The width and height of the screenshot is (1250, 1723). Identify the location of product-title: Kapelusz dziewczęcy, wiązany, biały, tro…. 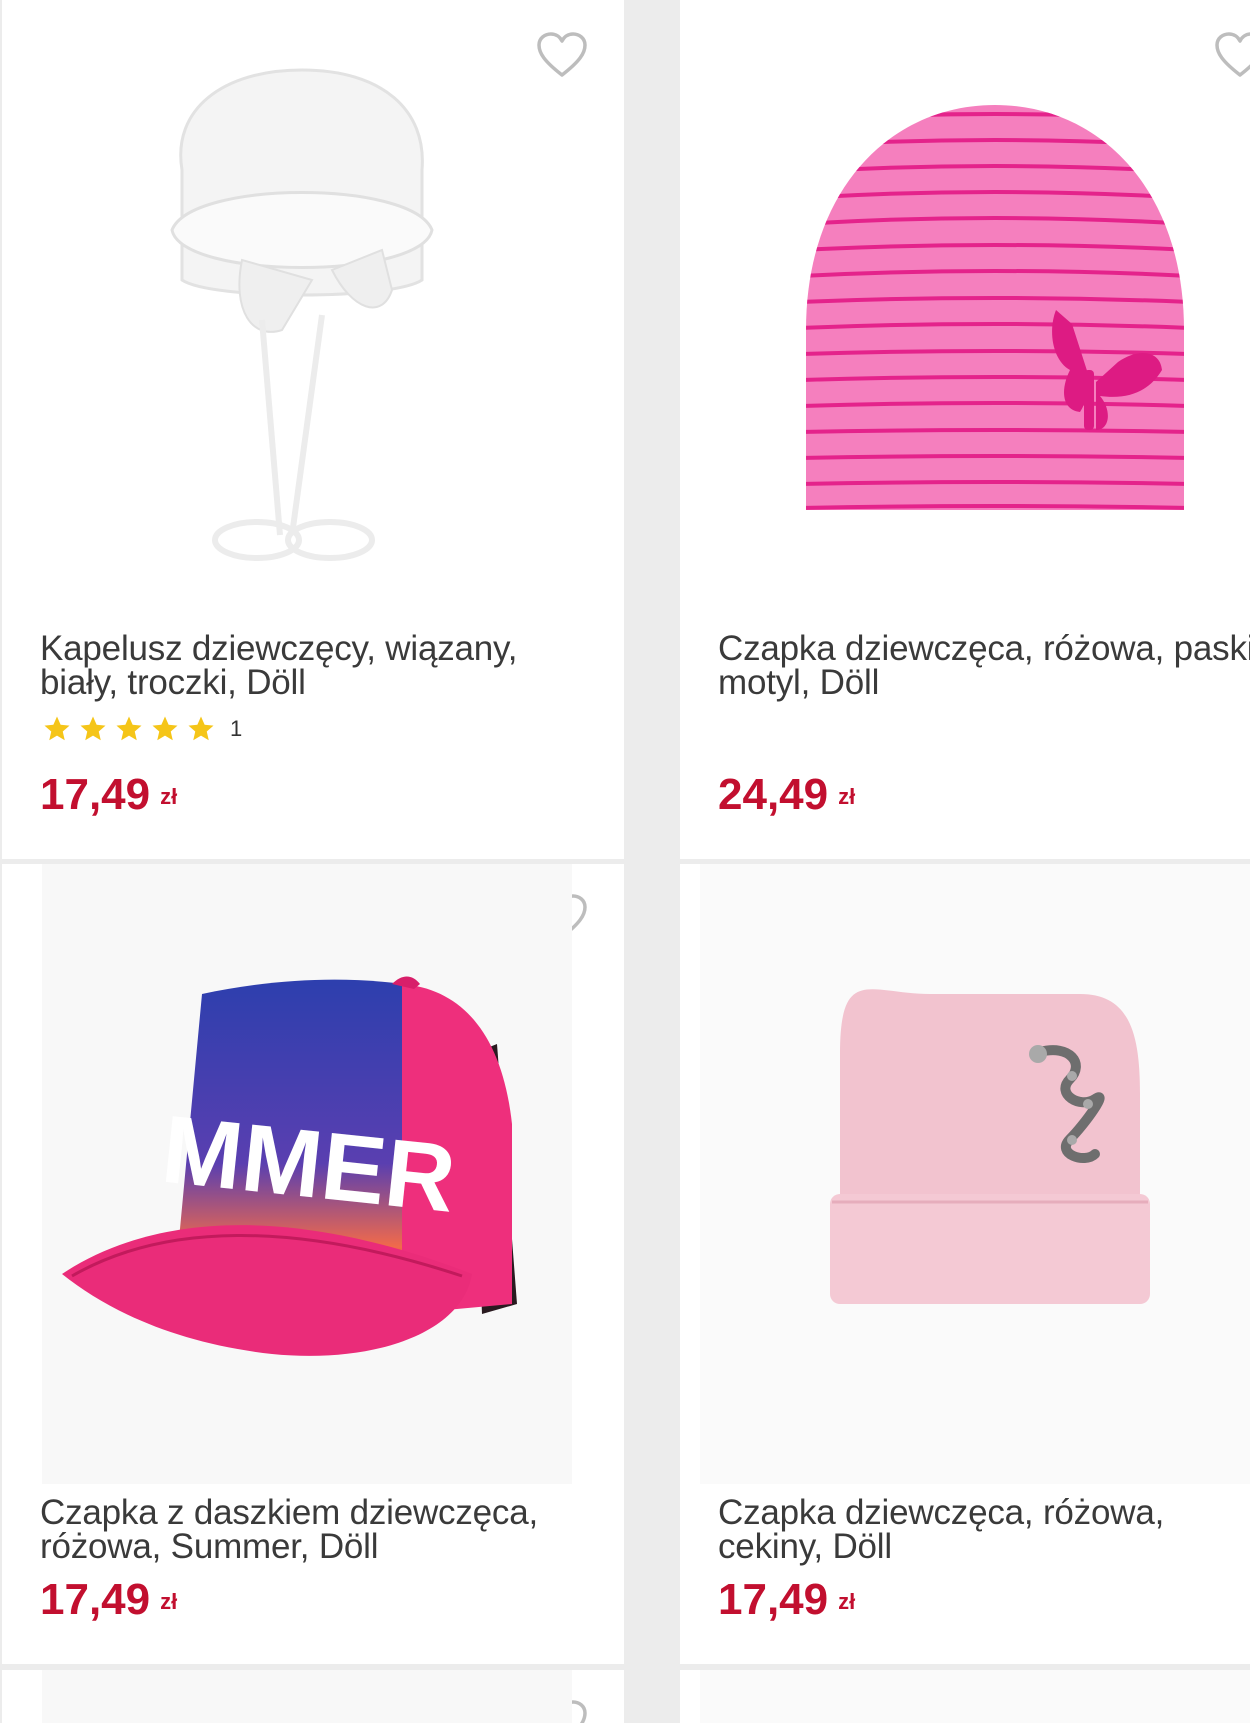
(330, 665).